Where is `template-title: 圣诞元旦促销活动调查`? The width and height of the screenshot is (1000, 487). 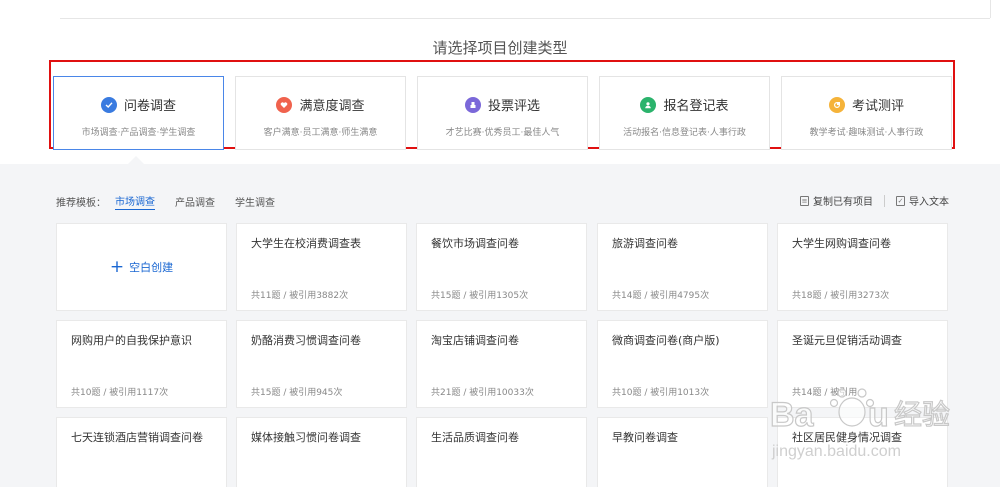
template-title: 圣诞元旦促销活动调查 is located at coordinates (847, 340).